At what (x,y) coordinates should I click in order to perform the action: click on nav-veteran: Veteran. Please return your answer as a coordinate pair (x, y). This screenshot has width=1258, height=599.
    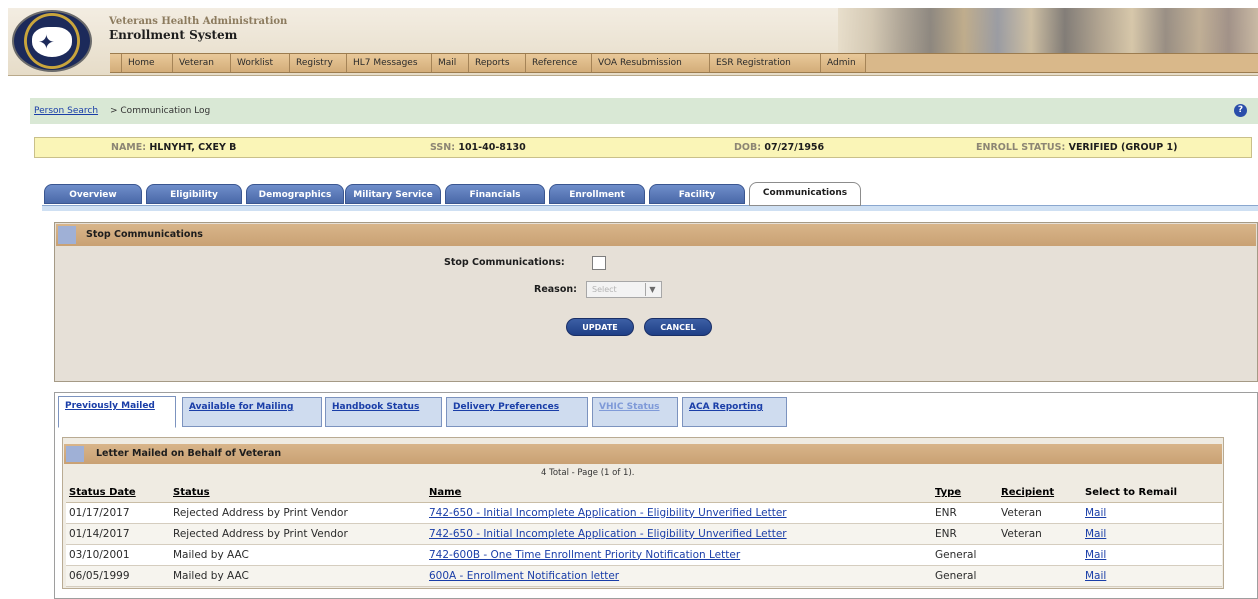
    Looking at the image, I should click on (202, 63).